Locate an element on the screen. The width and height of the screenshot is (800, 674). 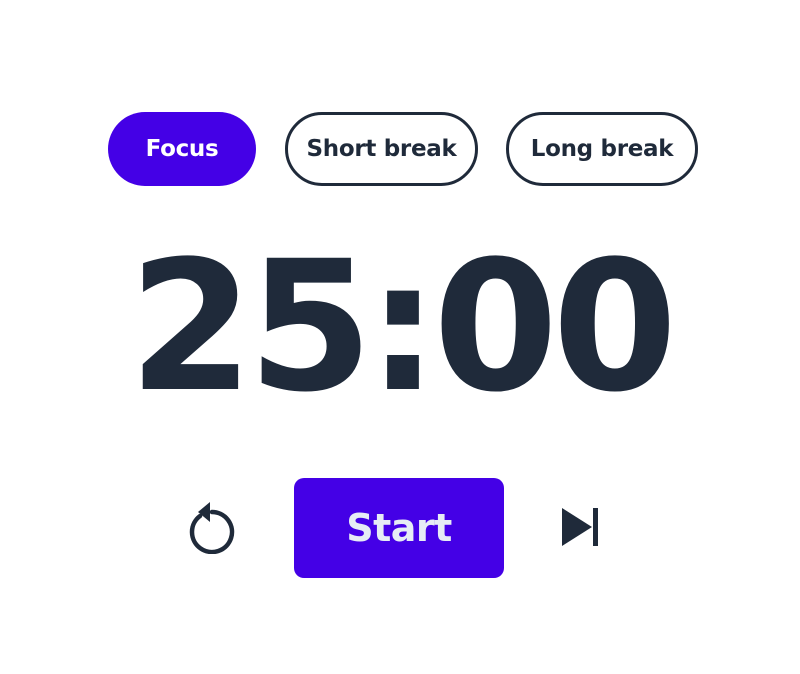
tab-short-break: Short break is located at coordinates (381, 149).